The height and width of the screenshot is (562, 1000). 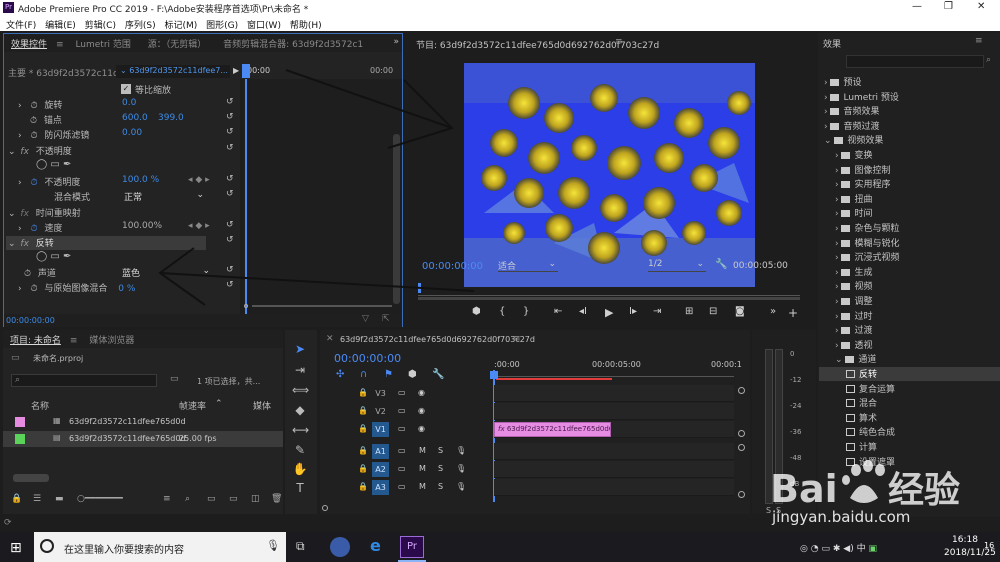 I want to click on program-timecode: 00:00:00:00, so click(x=452, y=266).